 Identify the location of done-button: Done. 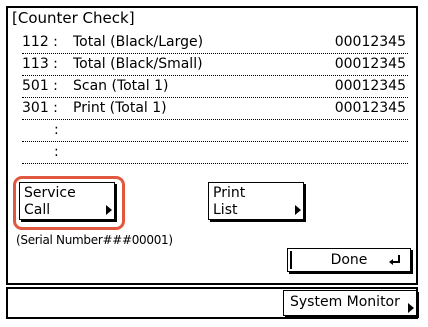
(349, 260).